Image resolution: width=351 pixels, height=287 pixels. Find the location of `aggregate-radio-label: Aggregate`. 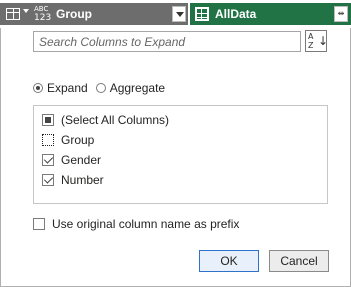

aggregate-radio-label: Aggregate is located at coordinates (137, 88).